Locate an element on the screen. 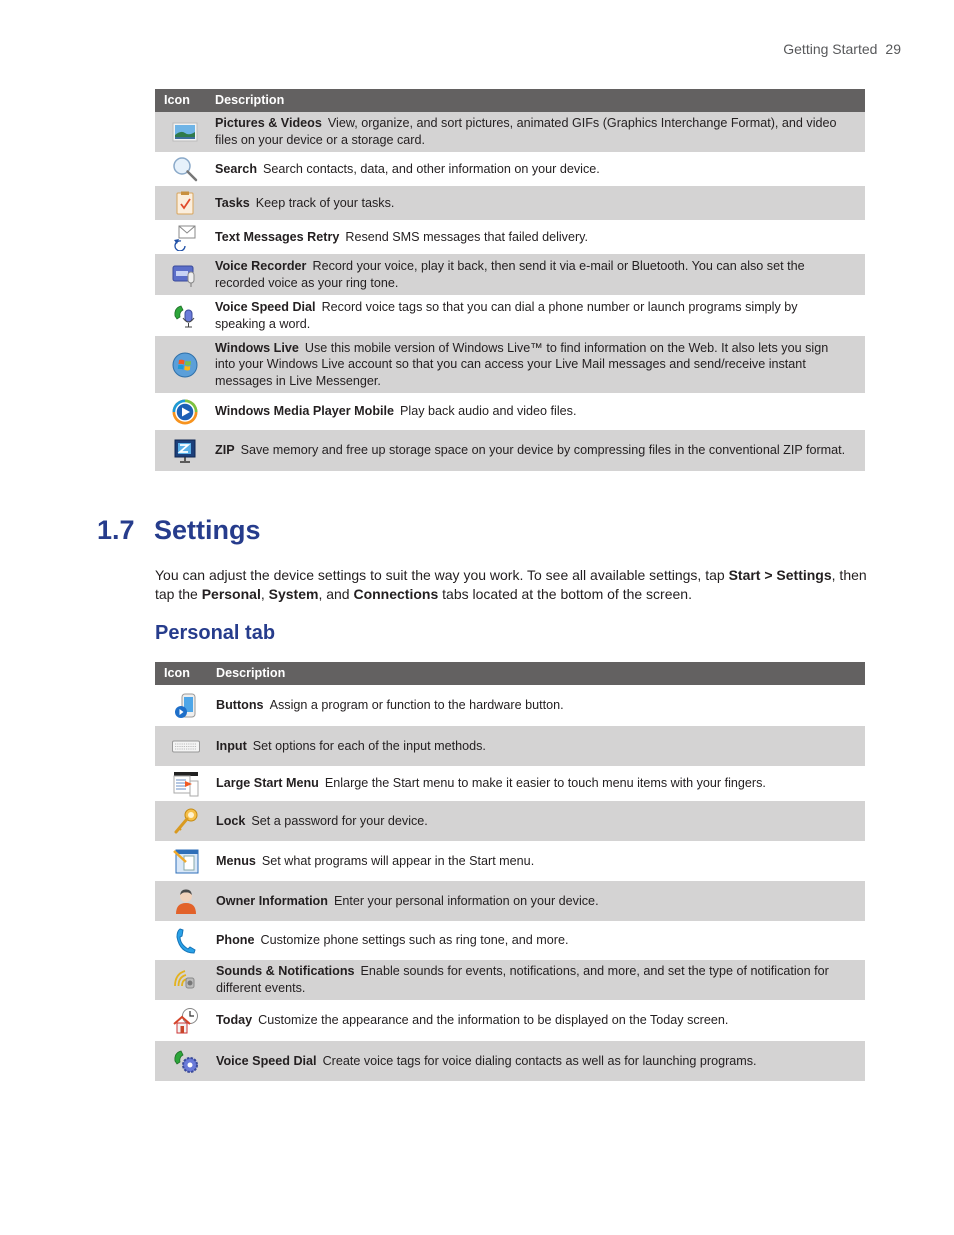  item-description: Play back audio and video files. is located at coordinates (488, 411).